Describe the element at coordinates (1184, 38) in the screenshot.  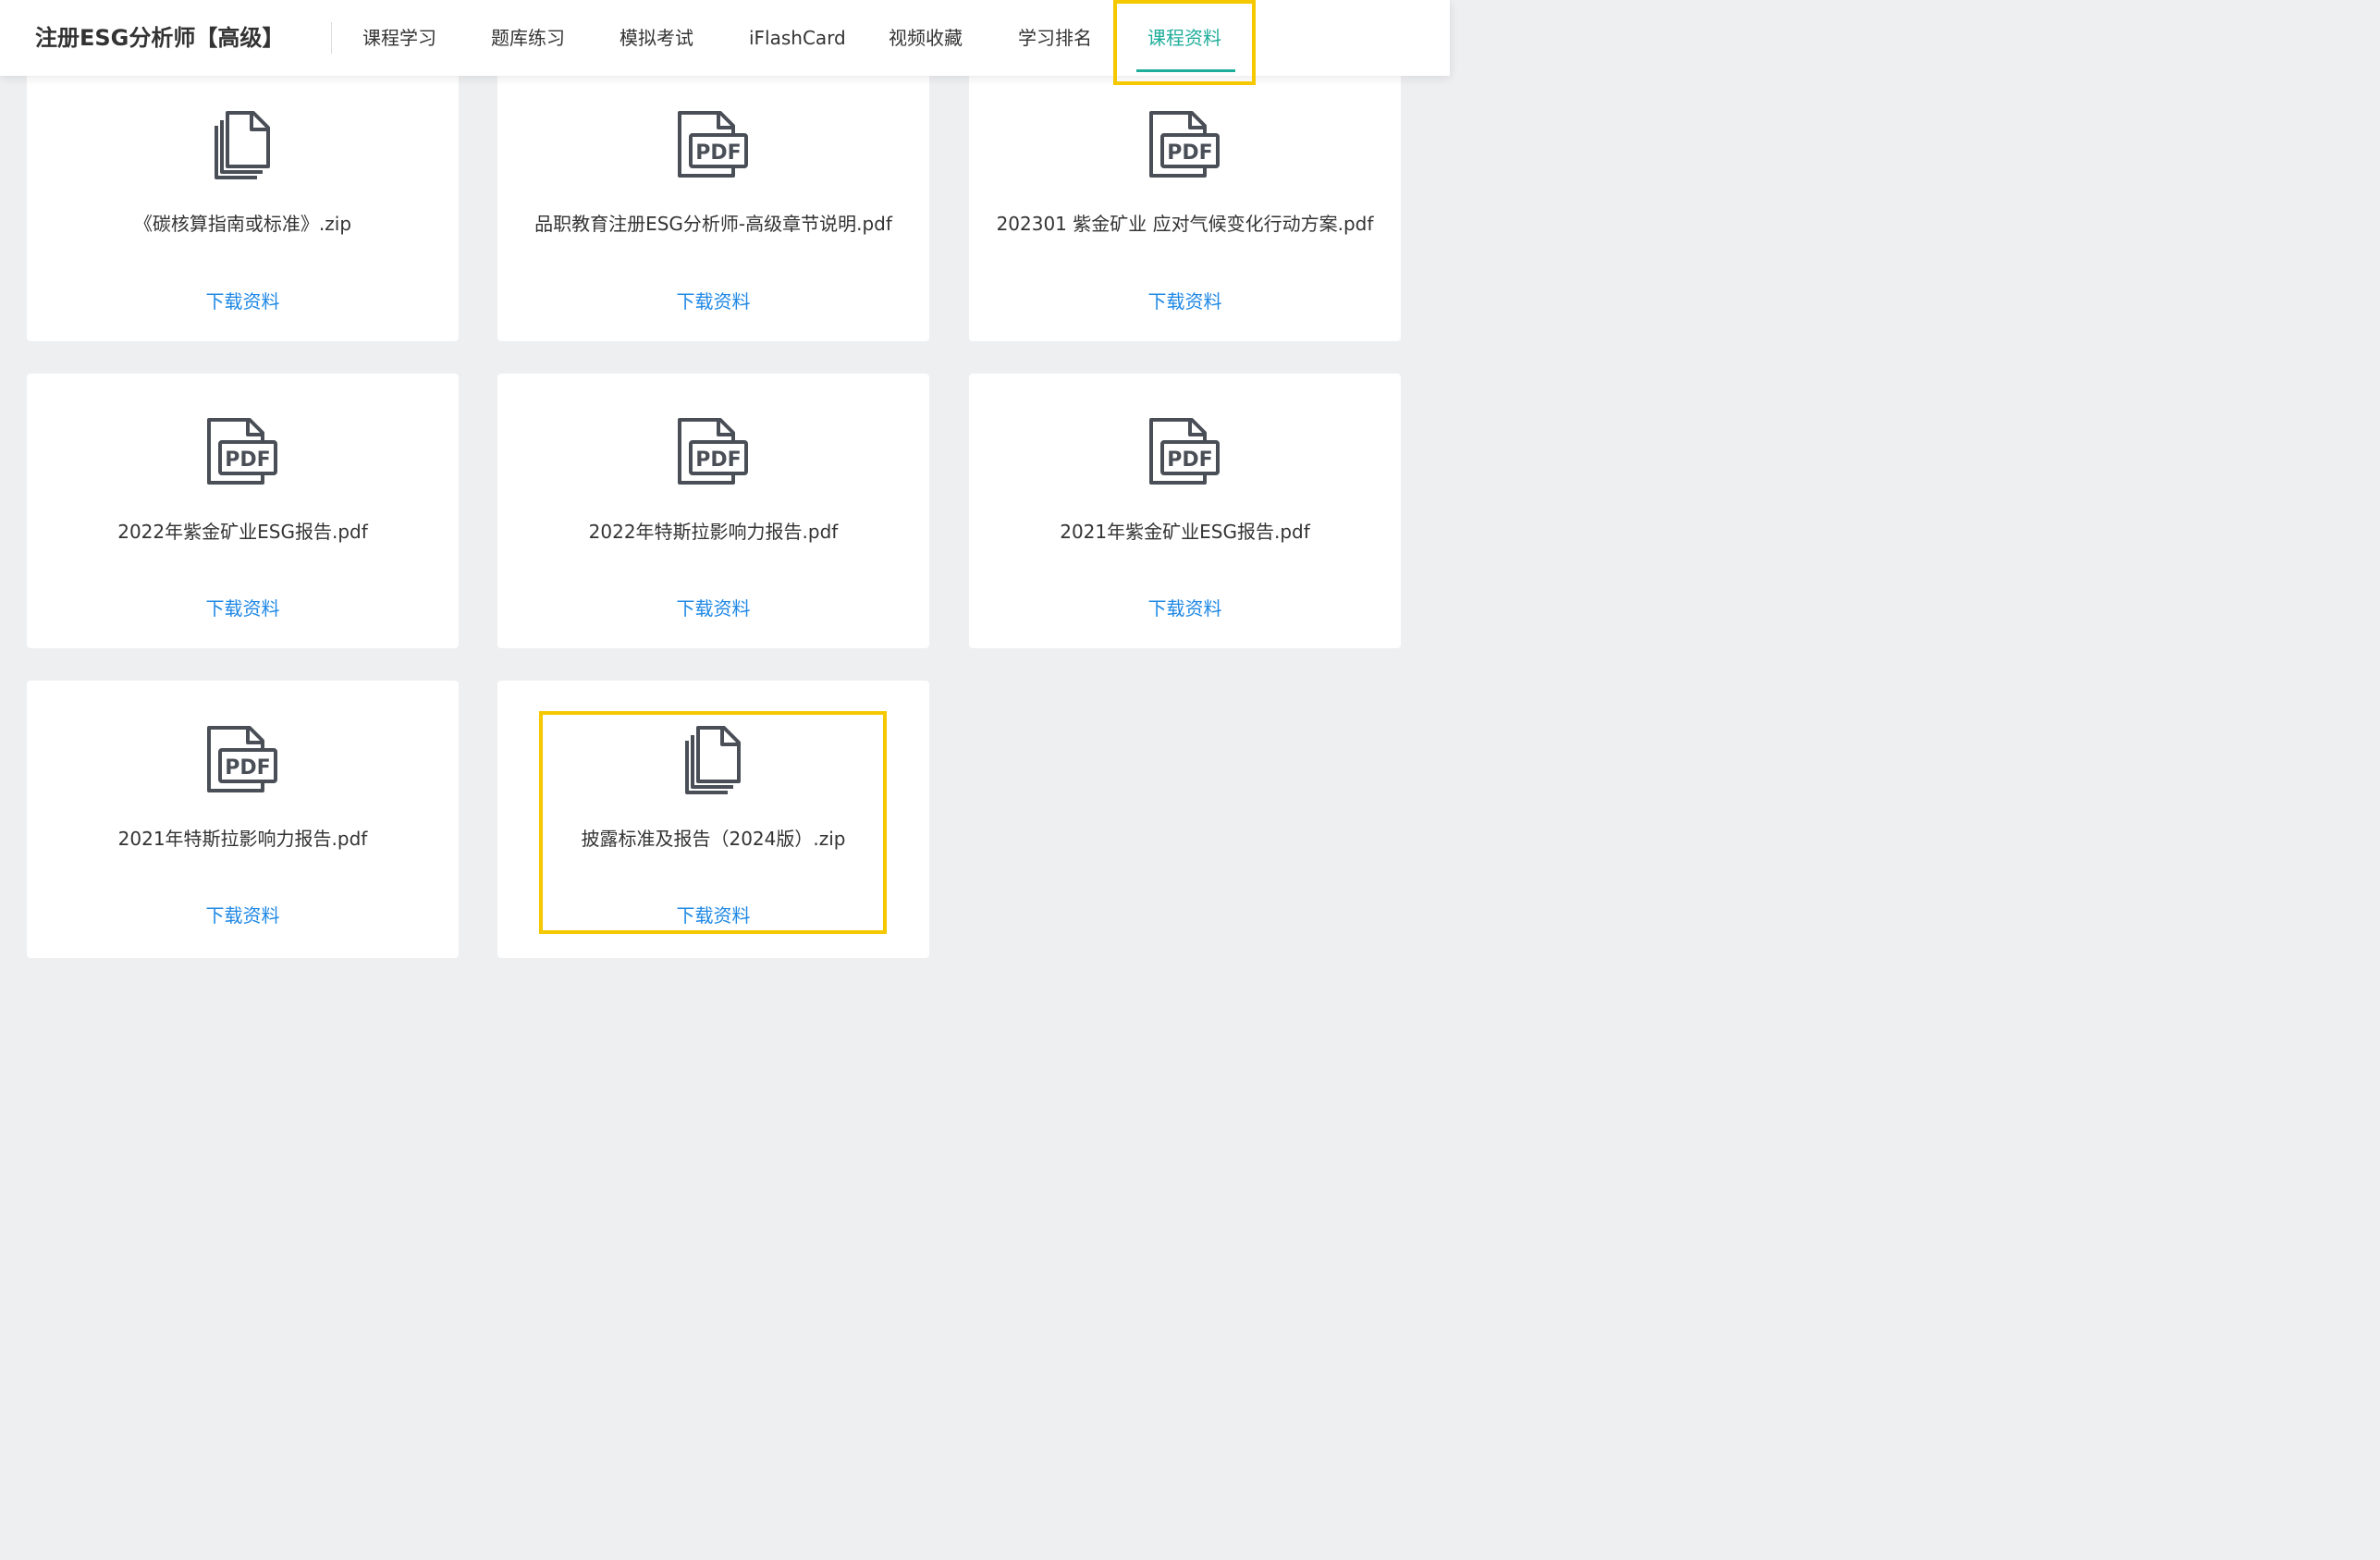
I see `tab-course-materials: 课程资料` at that location.